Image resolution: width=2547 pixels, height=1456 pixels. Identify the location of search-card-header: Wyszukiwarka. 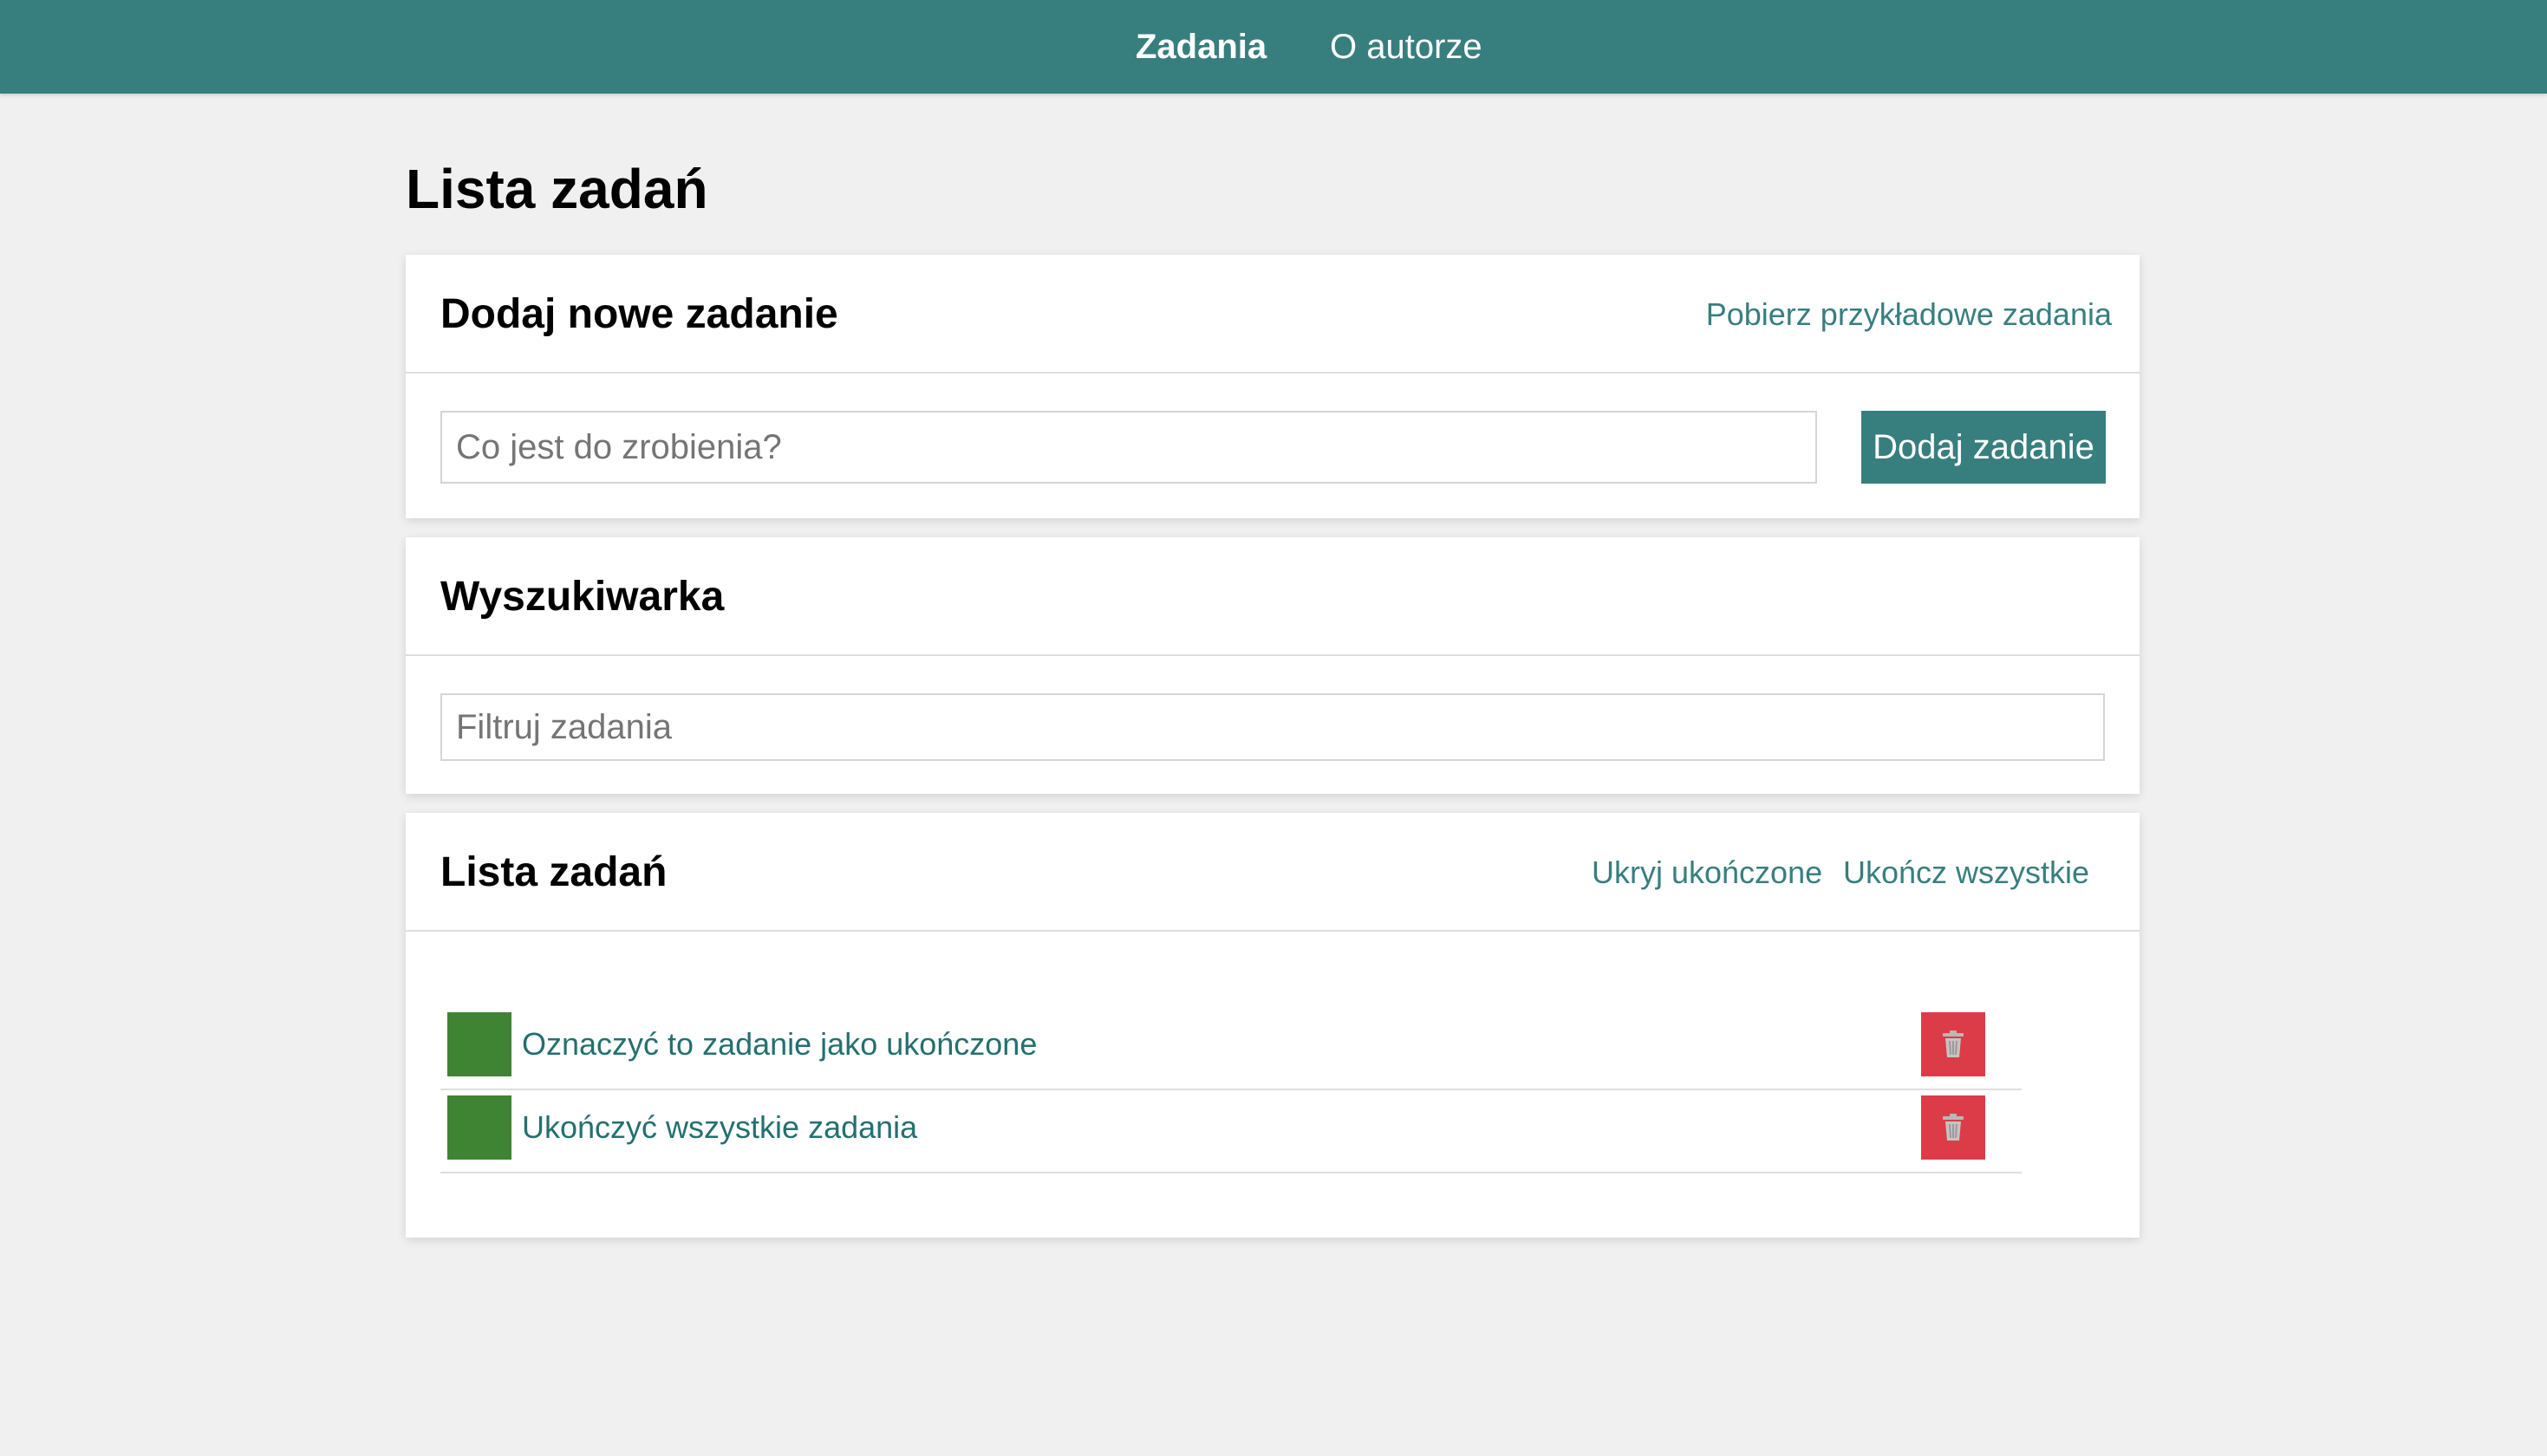
(1273, 596).